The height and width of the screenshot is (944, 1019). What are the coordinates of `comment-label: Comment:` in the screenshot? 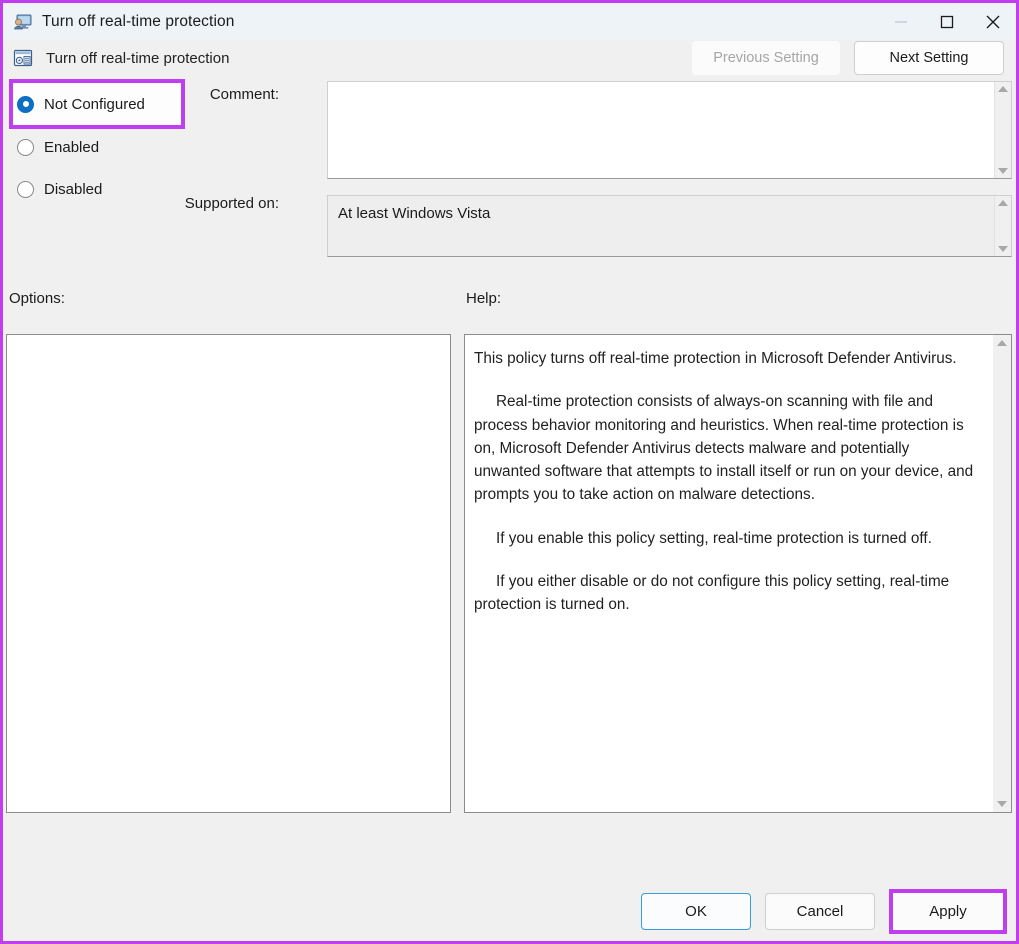 It's located at (244, 94).